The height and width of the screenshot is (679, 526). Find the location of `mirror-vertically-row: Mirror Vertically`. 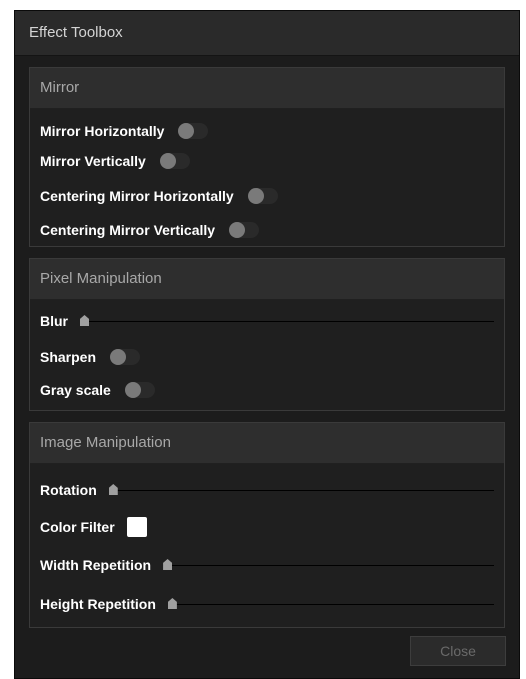

mirror-vertically-row: Mirror Vertically is located at coordinates (267, 161).